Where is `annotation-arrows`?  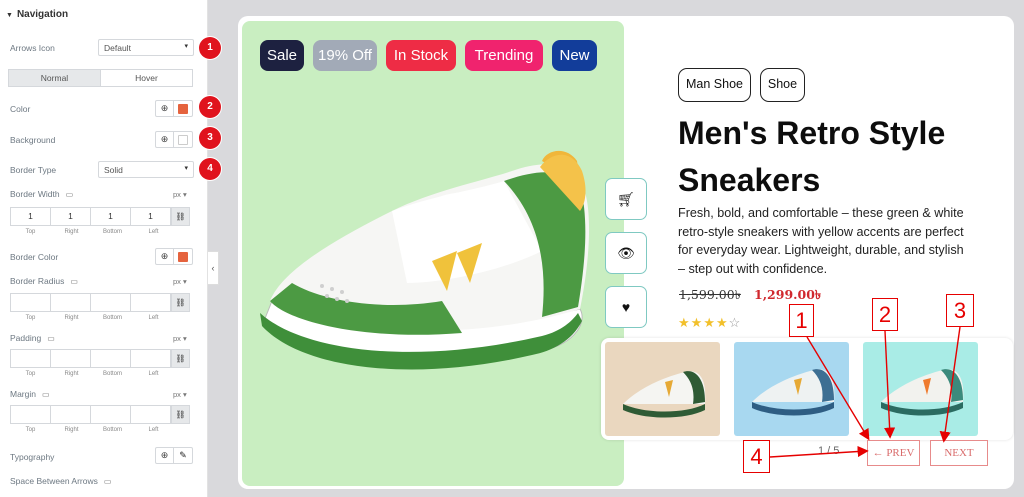
annotation-arrows is located at coordinates (865, 392).